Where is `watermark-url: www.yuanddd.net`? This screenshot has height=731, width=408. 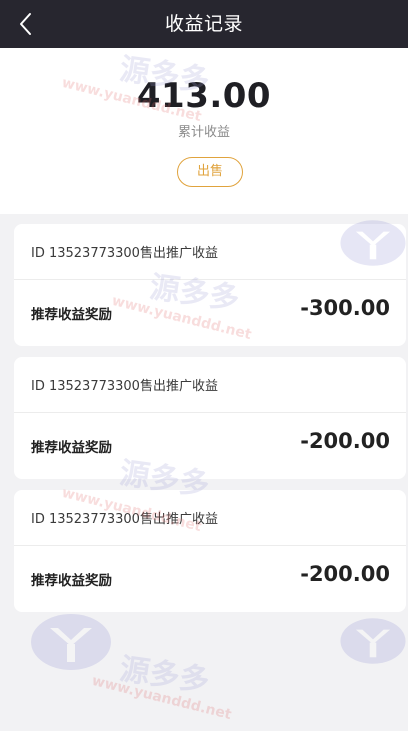
watermark-url: www.yuanddd.net is located at coordinates (162, 698).